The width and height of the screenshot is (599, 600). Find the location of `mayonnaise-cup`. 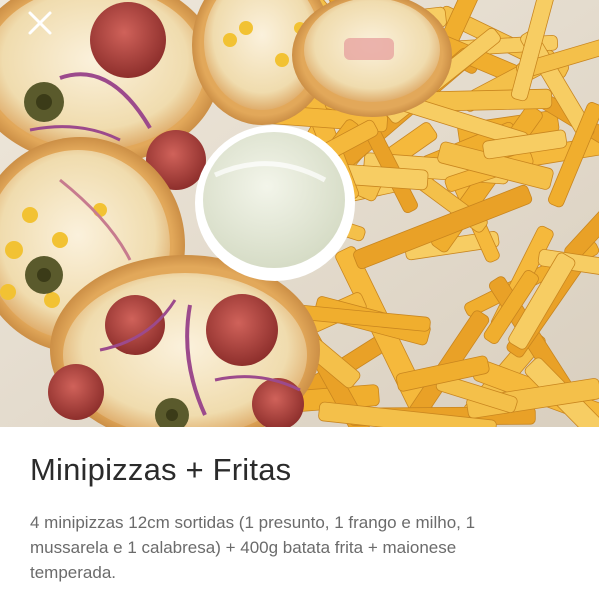

mayonnaise-cup is located at coordinates (275, 203).